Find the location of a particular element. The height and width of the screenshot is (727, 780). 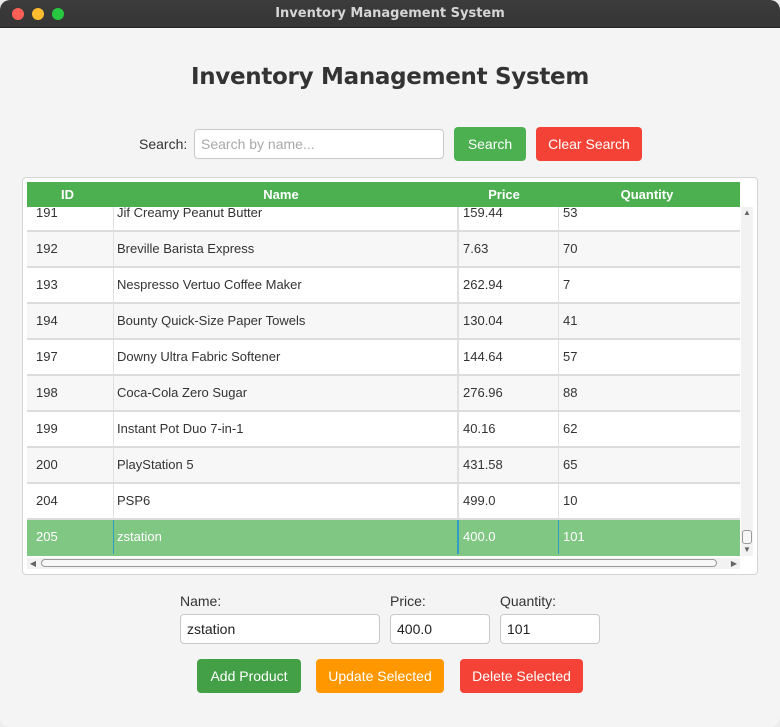

cell-price: 40.16 is located at coordinates (508, 429).